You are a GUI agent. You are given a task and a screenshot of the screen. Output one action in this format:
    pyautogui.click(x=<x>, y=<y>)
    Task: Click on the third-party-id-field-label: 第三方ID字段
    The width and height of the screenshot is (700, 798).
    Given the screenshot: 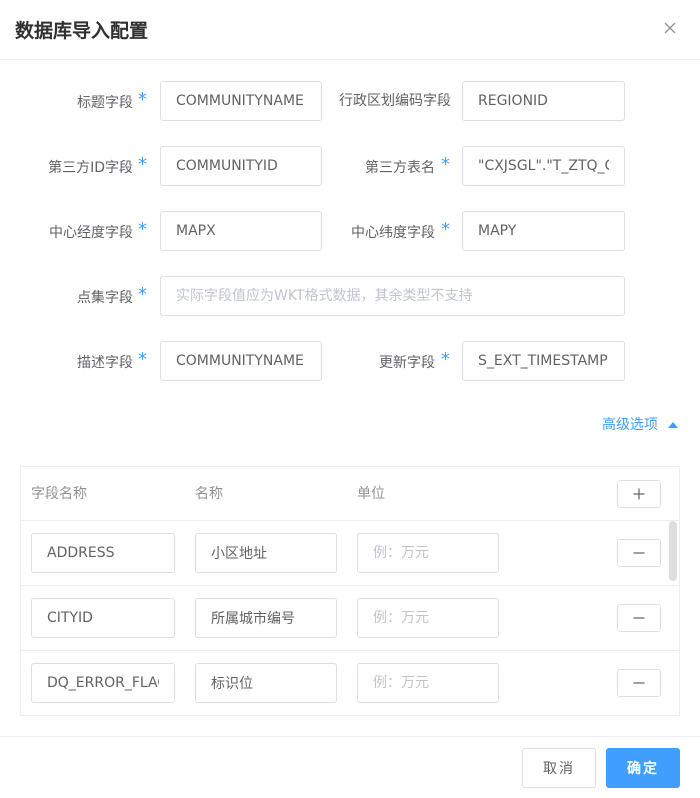 What is the action you would take?
    pyautogui.click(x=90, y=168)
    